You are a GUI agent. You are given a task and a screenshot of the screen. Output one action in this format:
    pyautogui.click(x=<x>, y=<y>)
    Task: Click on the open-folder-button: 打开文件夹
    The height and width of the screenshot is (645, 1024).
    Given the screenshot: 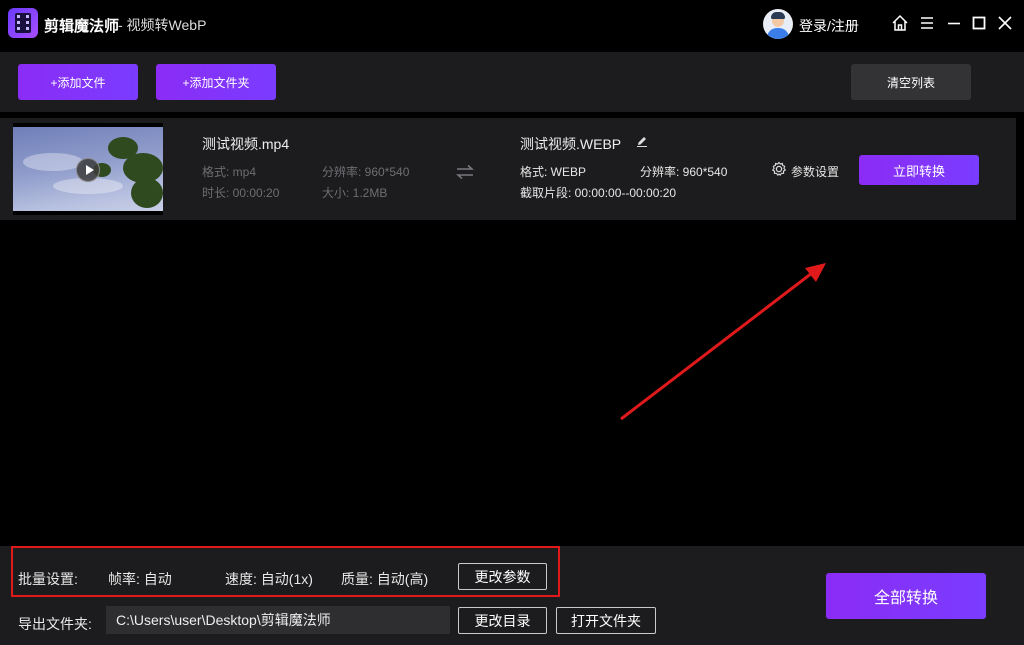 What is the action you would take?
    pyautogui.click(x=606, y=620)
    